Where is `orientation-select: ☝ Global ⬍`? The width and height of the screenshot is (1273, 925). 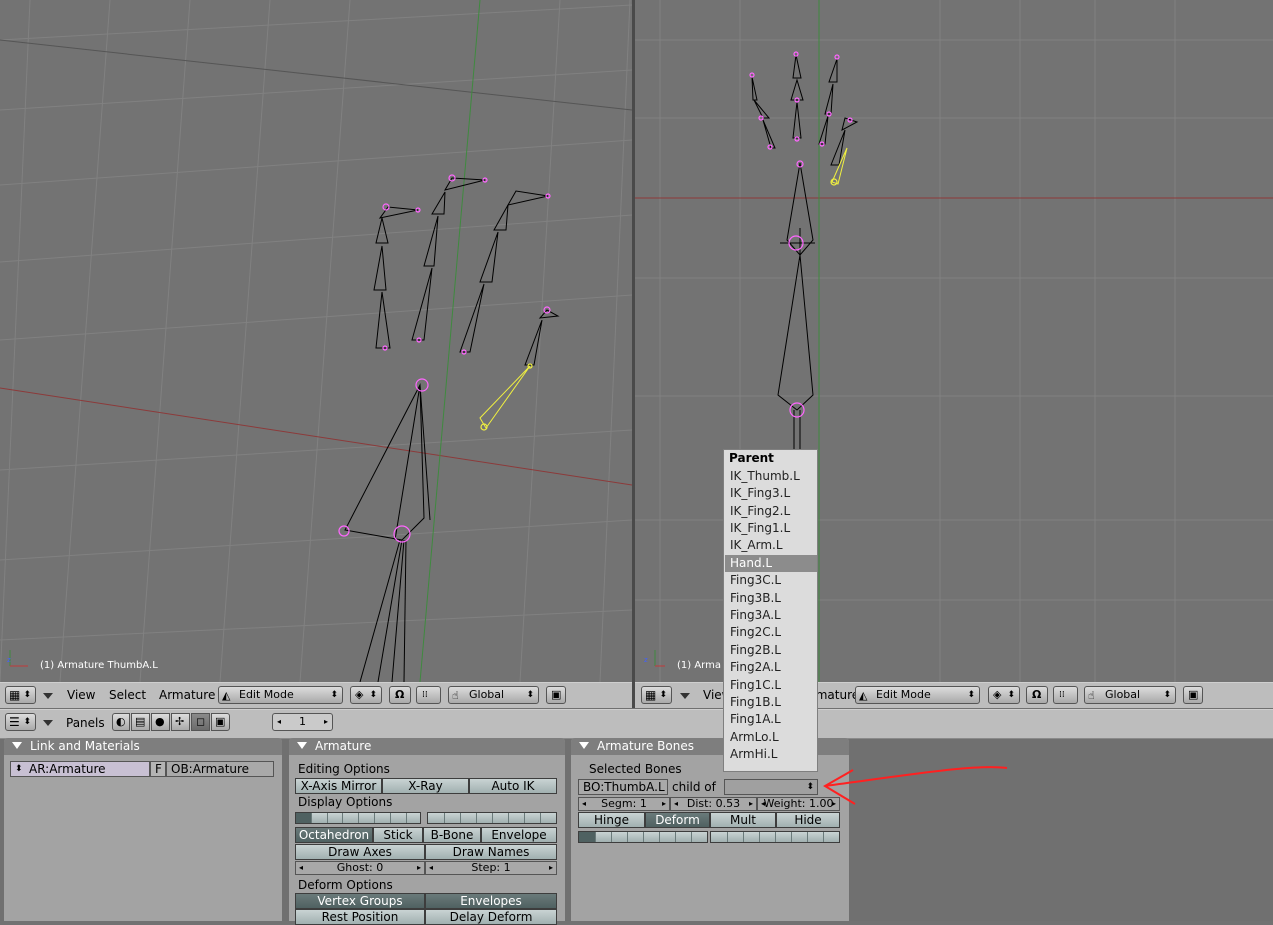
orientation-select: ☝ Global ⬍ is located at coordinates (493, 695).